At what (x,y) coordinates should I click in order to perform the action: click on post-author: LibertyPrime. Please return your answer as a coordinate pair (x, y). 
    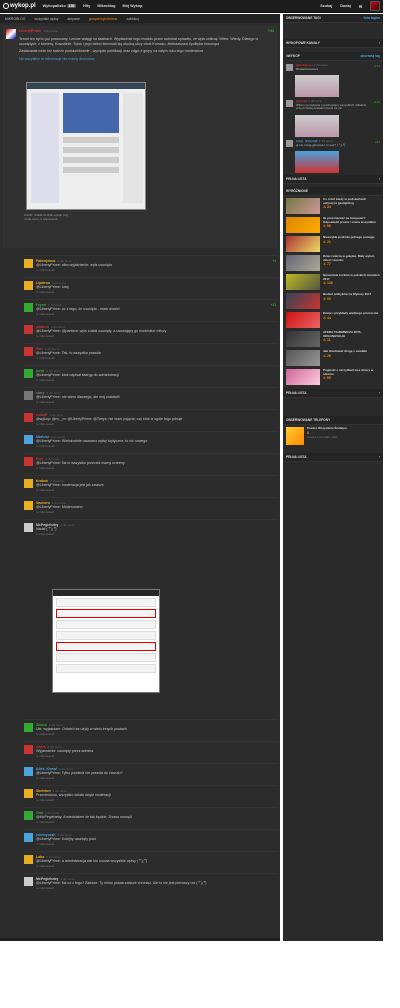
    Looking at the image, I should click on (30, 31).